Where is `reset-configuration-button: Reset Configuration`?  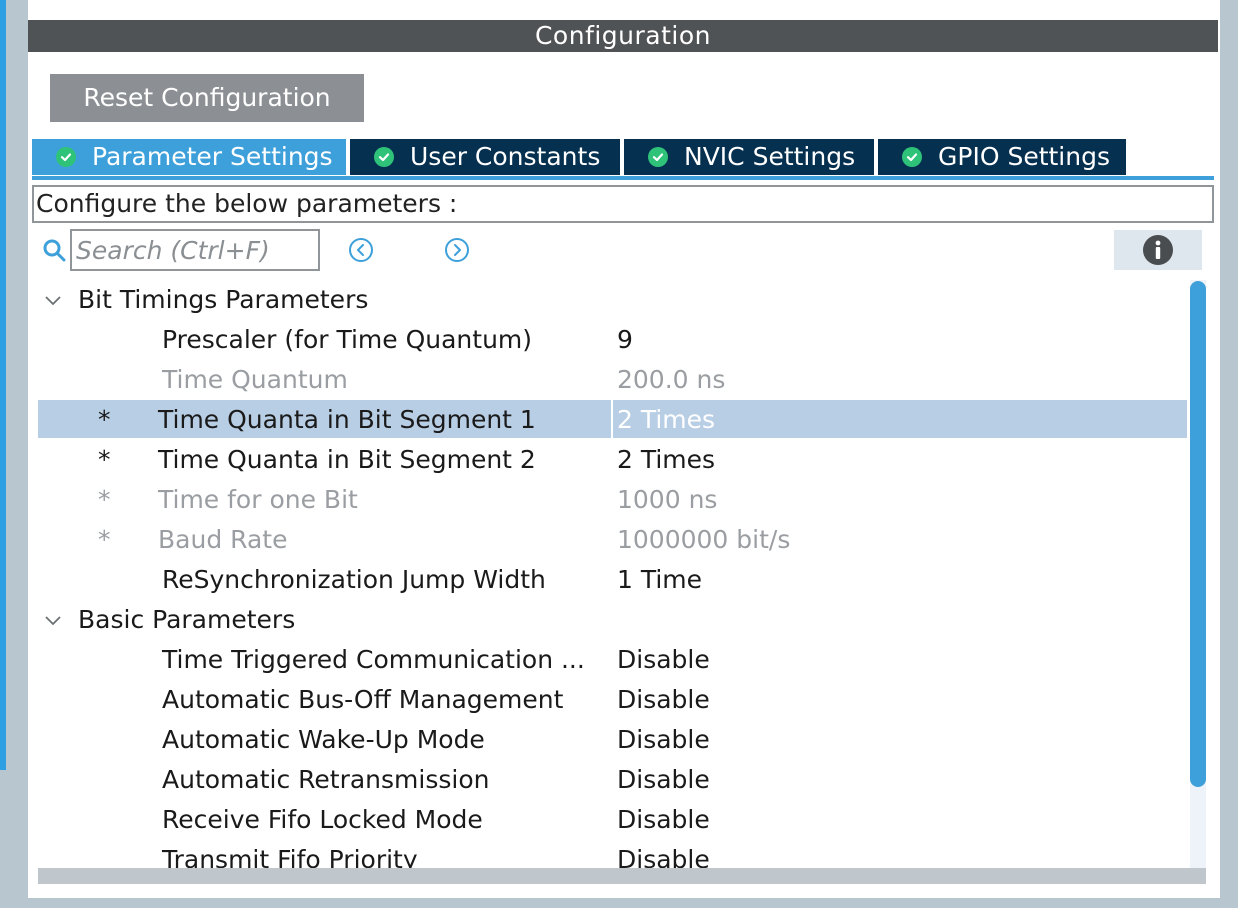
reset-configuration-button: Reset Configuration is located at coordinates (207, 98).